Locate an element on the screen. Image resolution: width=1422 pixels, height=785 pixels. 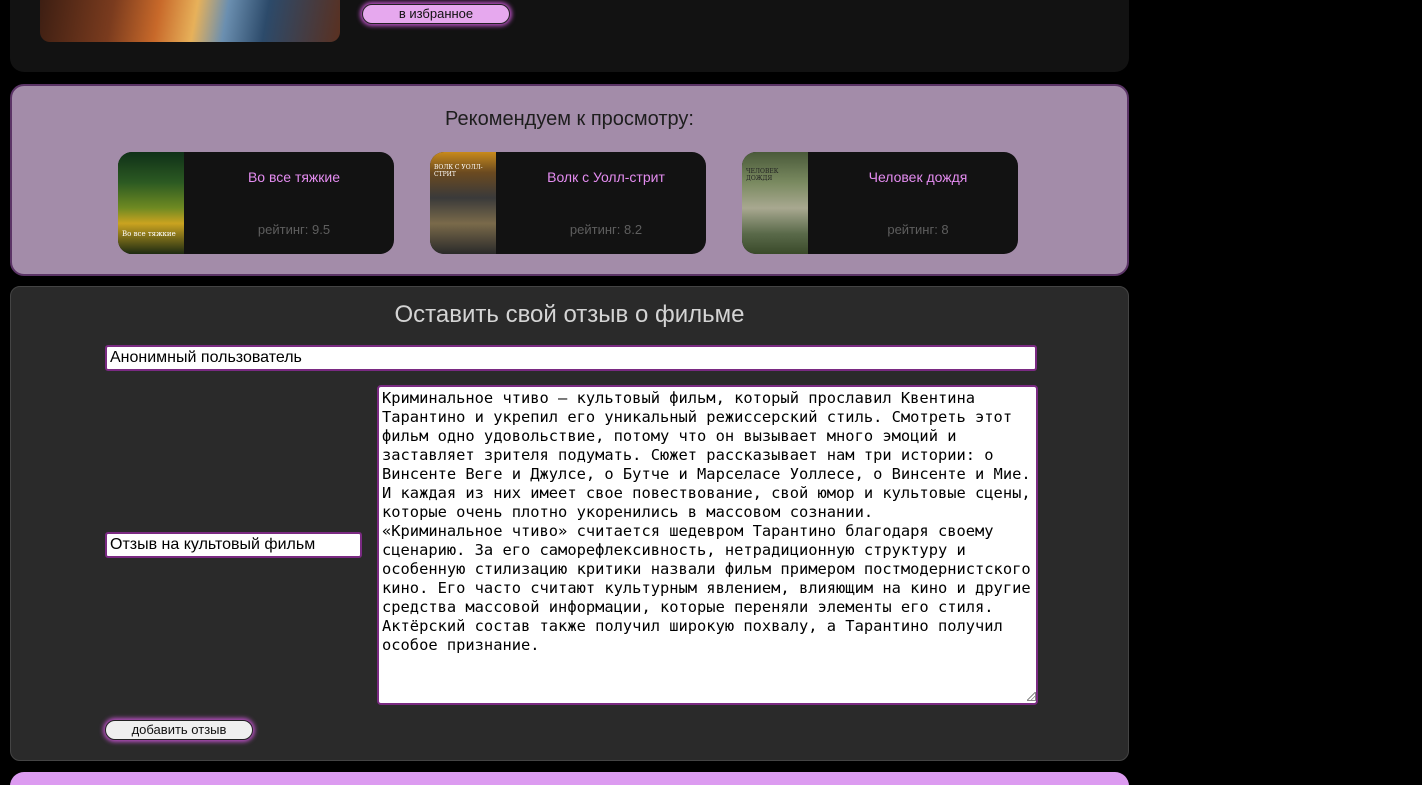
poster-title-text: Во все тяжкие is located at coordinates (149, 234).